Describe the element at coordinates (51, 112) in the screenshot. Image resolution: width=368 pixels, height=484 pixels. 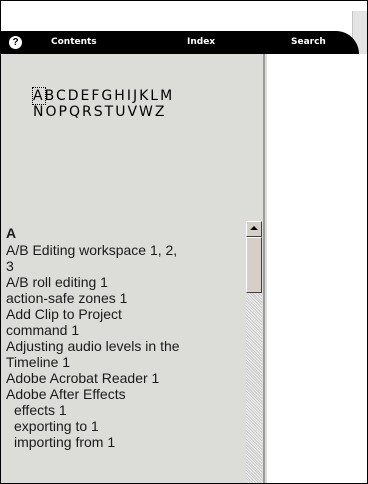
I see `alphabet-link-o: O` at that location.